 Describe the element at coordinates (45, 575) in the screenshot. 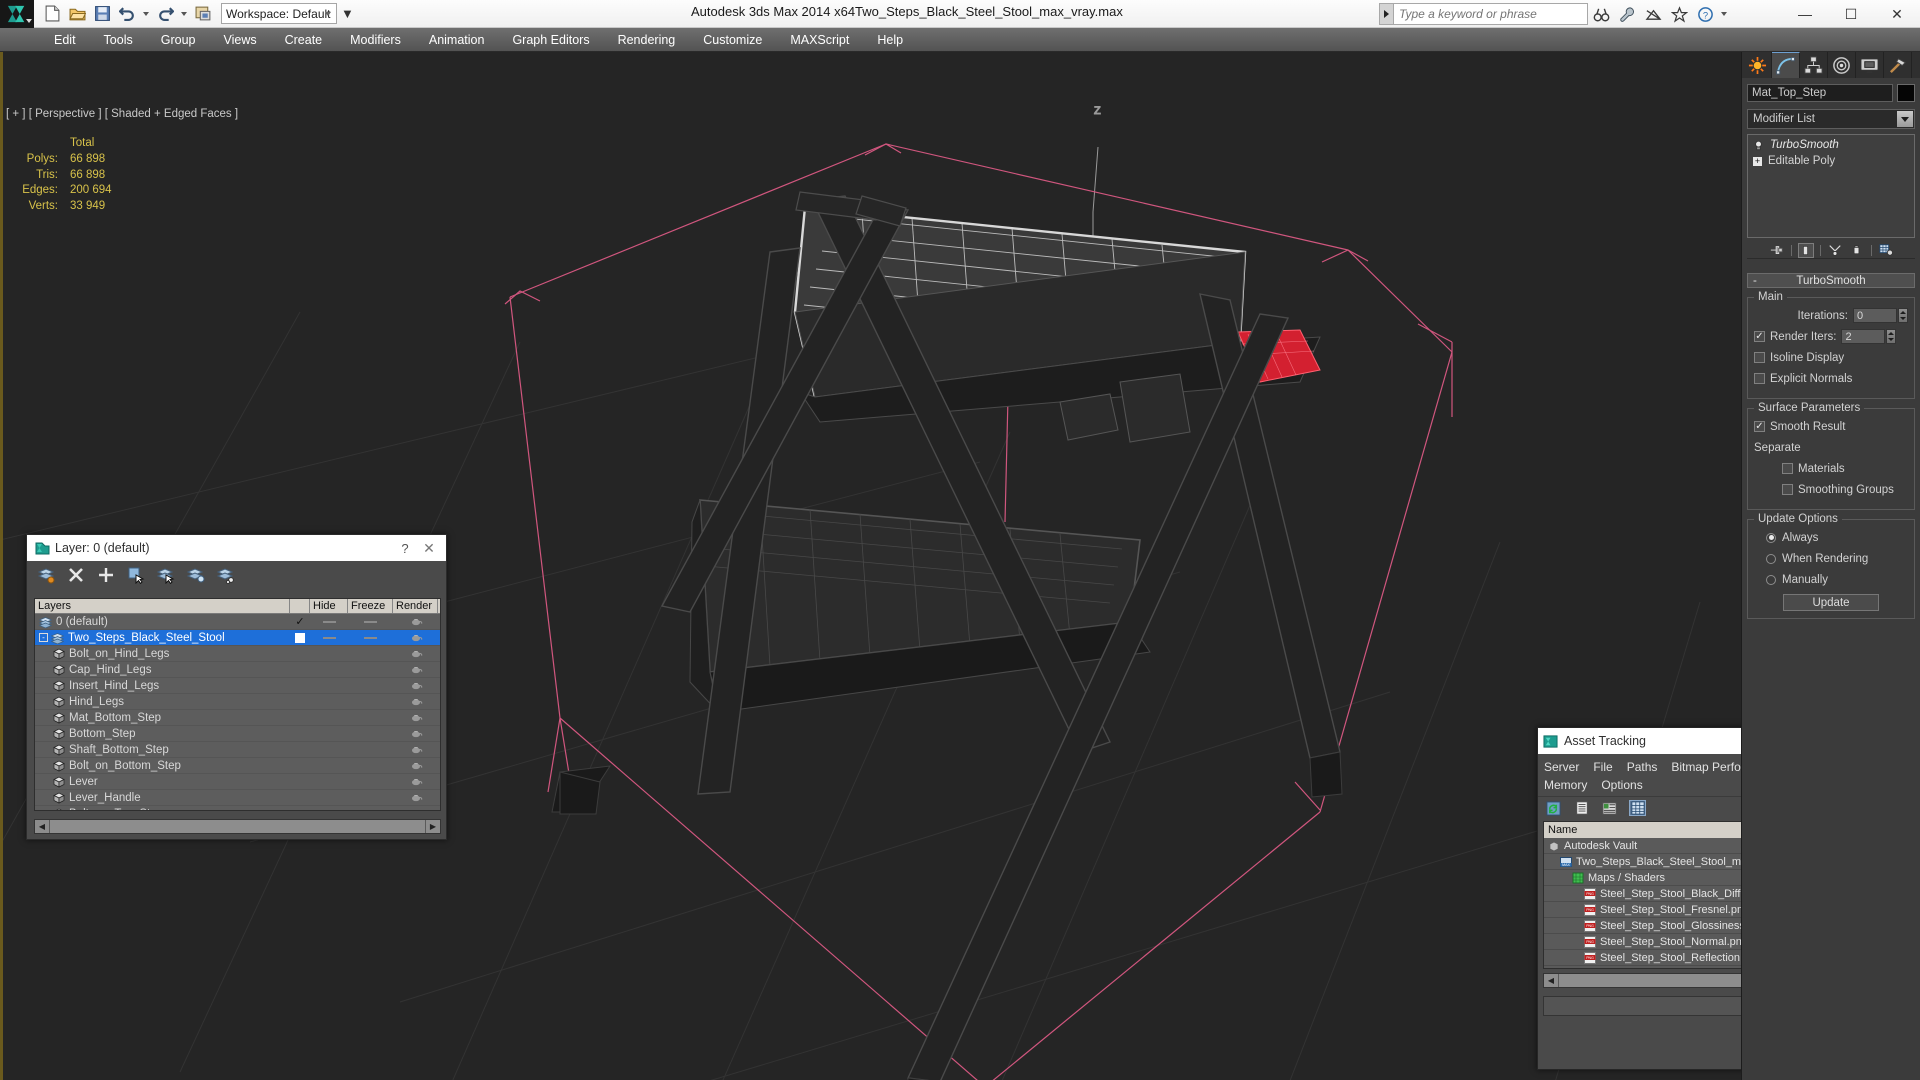

I see `new-layer-icon` at that location.